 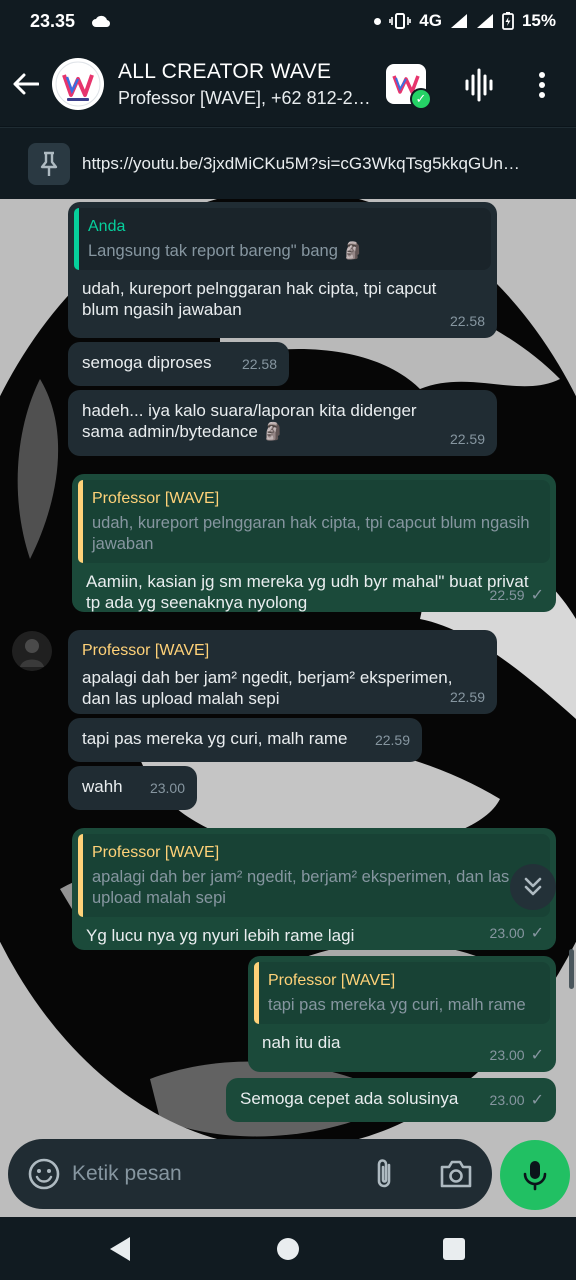 I want to click on signal-icon, so click(x=458, y=21).